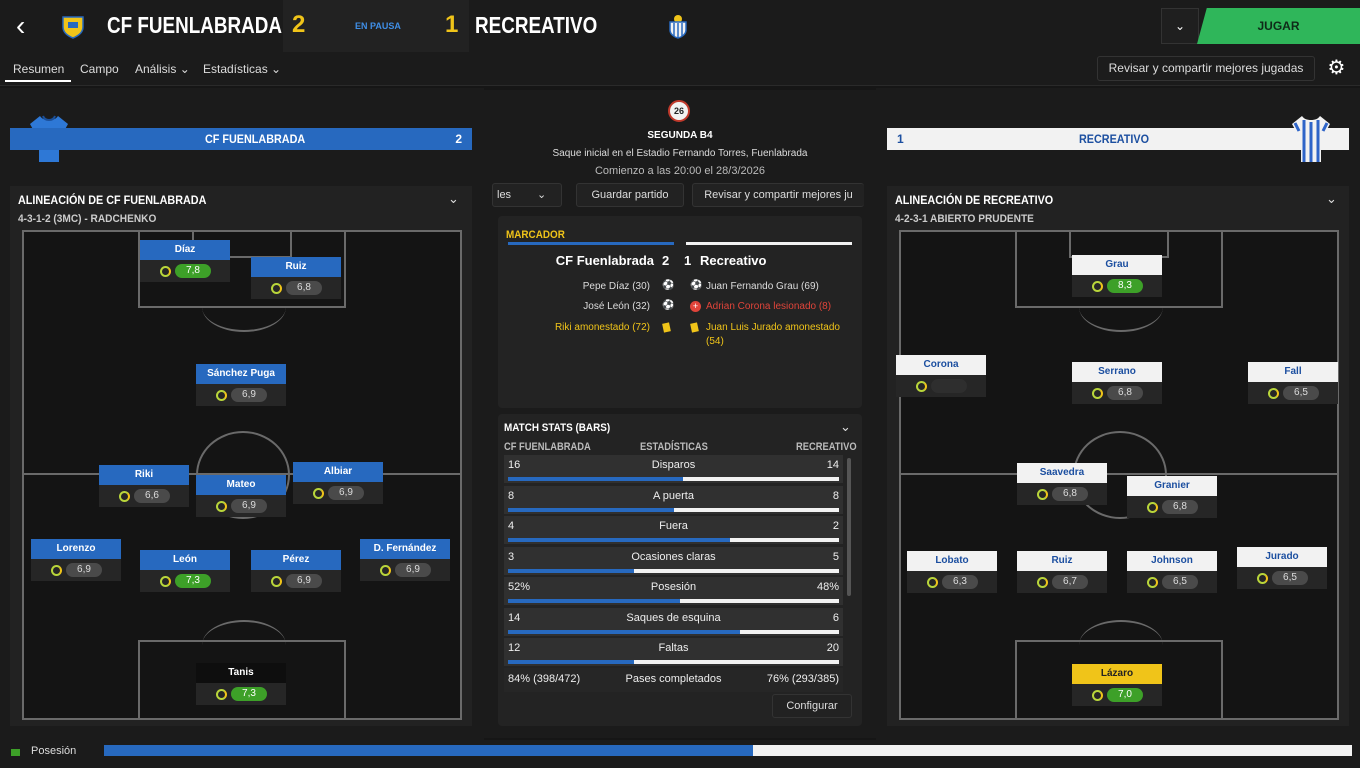  Describe the element at coordinates (1070, 582) in the screenshot. I see `player-rating: 6,7` at that location.